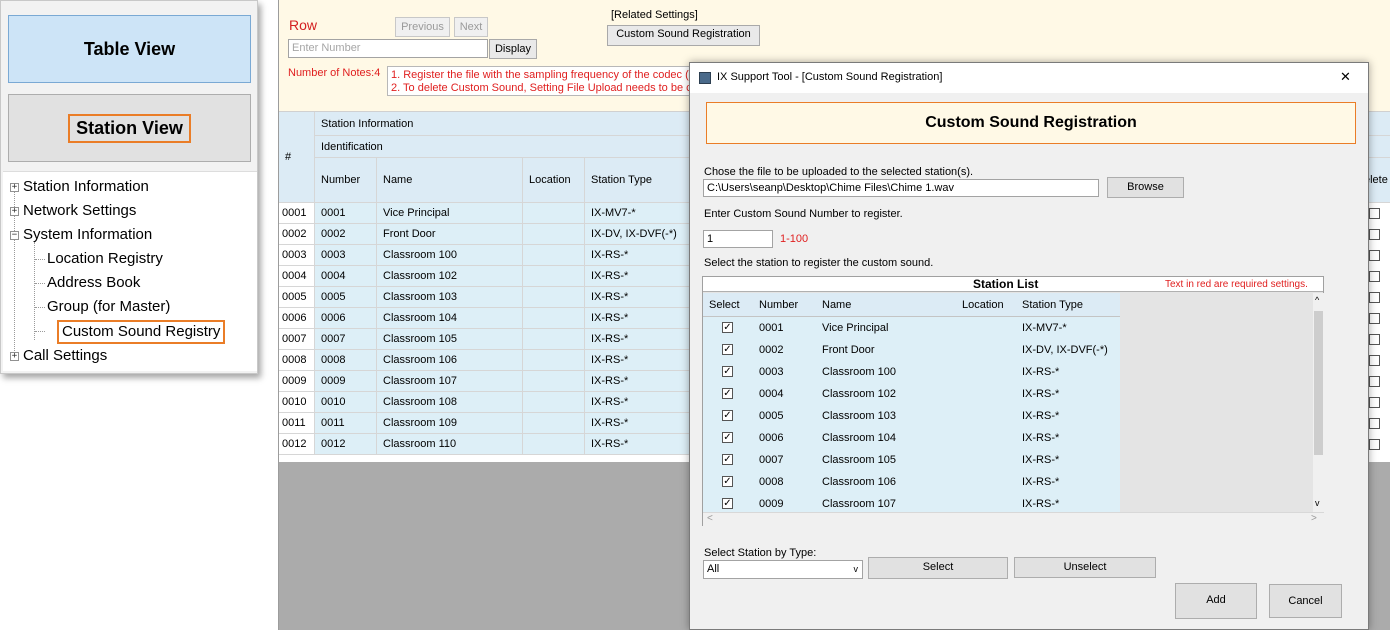 The height and width of the screenshot is (630, 1390). What do you see at coordinates (93, 283) in the screenshot?
I see `tree-item-address-book: Address Book` at bounding box center [93, 283].